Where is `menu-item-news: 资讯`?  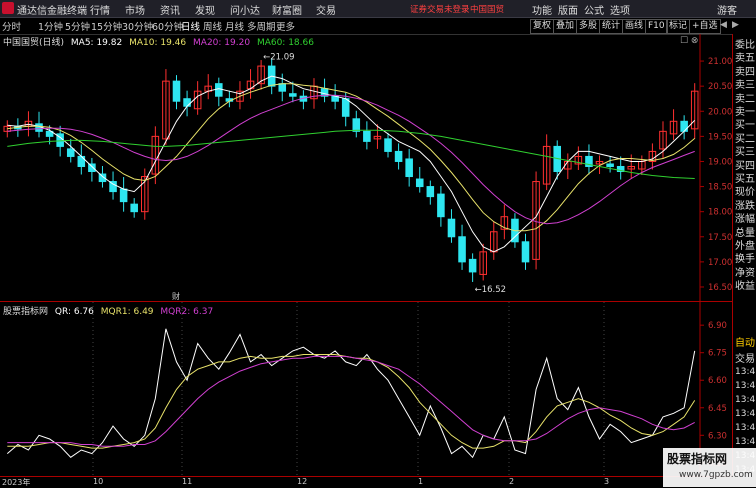
menu-item-news: 资讯 is located at coordinates (170, 9).